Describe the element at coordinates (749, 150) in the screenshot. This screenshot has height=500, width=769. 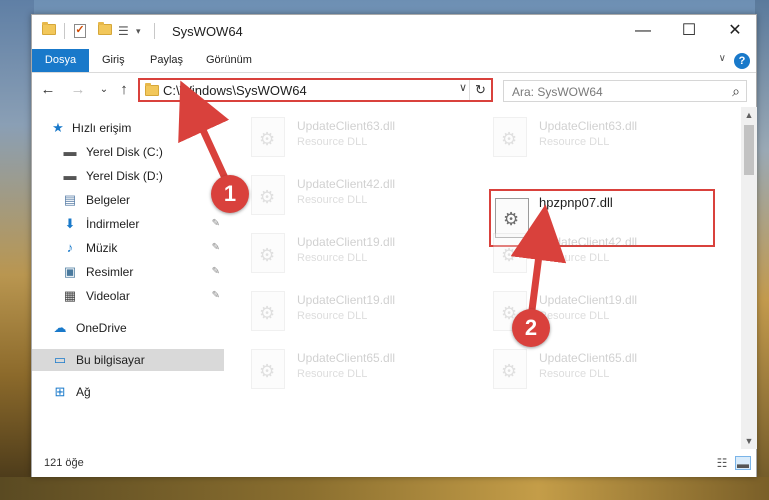
I see `scrollbar-thumb` at that location.